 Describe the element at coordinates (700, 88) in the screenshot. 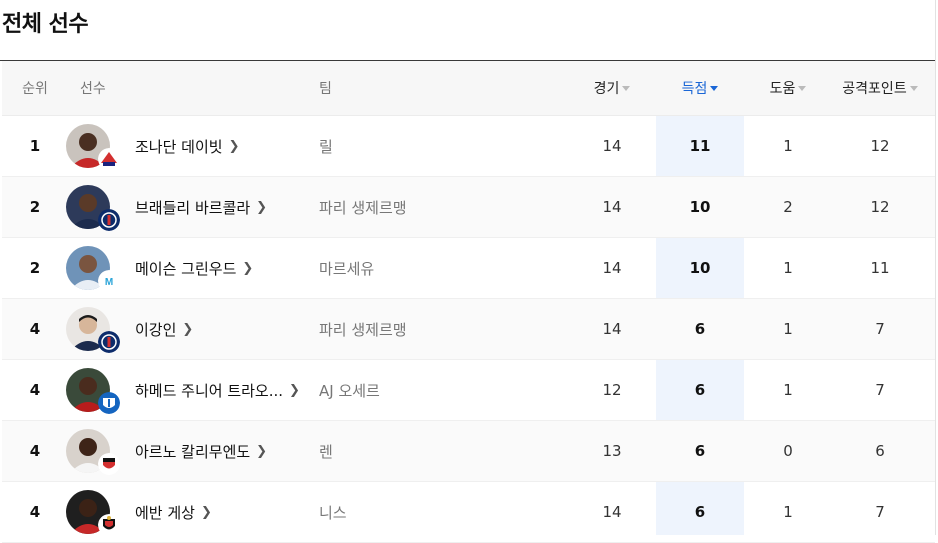

I see `header-goals-sort: 득점` at that location.